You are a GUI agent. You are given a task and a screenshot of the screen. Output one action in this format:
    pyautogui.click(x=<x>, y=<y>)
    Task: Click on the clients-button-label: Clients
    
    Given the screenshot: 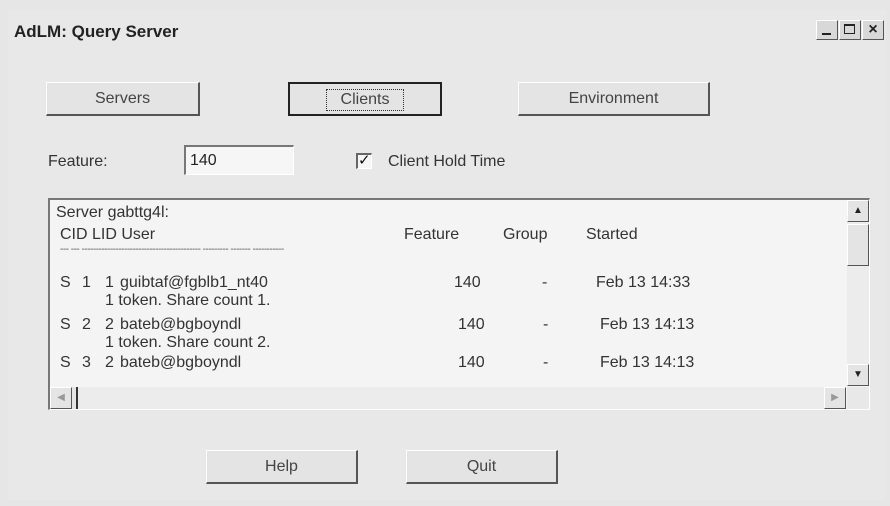 What is the action you would take?
    pyautogui.click(x=365, y=100)
    